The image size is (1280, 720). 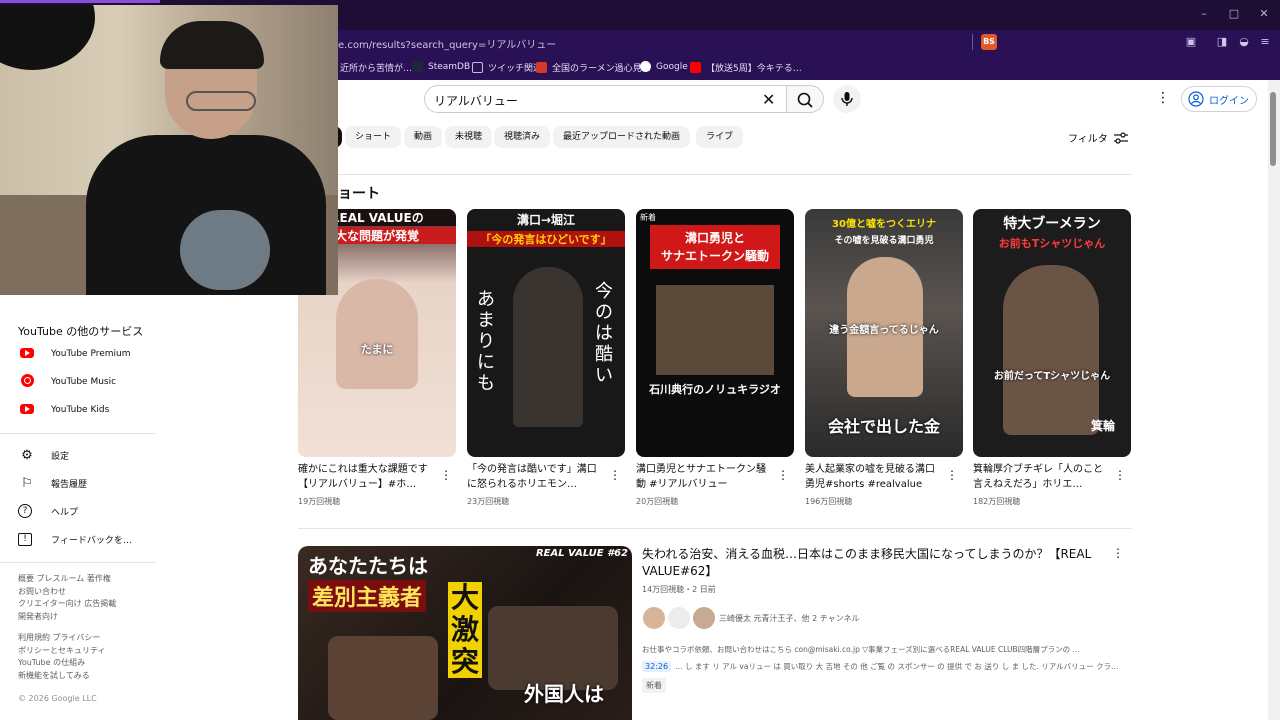 I want to click on video-frame, so click(x=715, y=330).